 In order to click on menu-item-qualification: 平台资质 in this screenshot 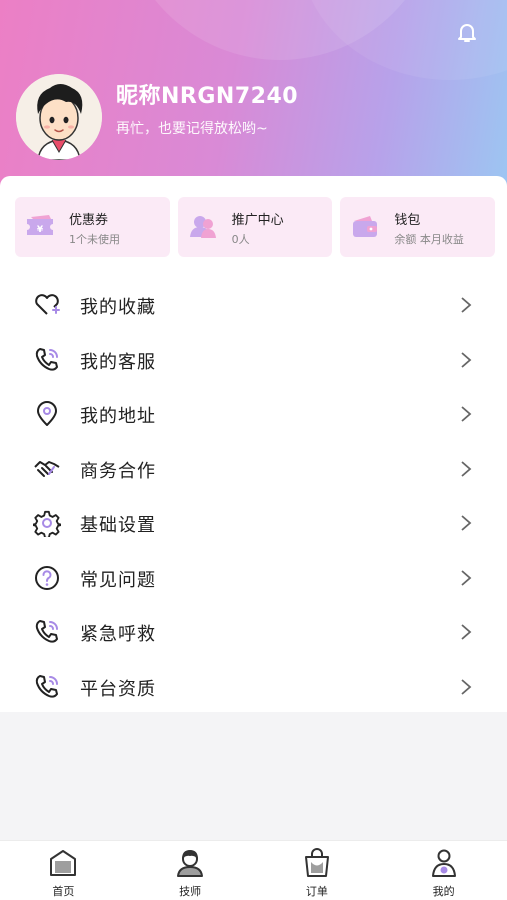, I will do `click(253, 686)`.